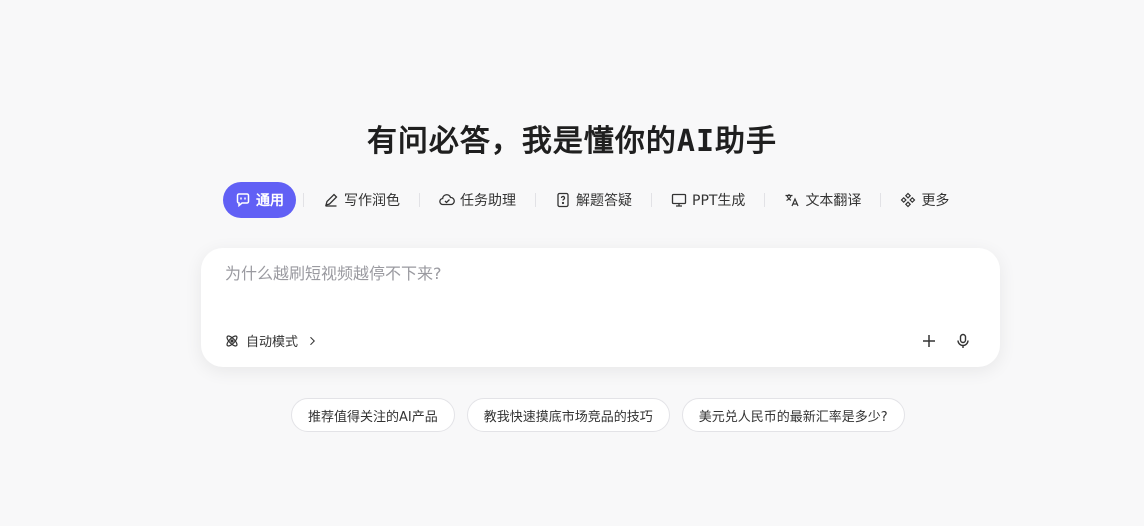 Image resolution: width=1144 pixels, height=526 pixels. Describe the element at coordinates (792, 200) in the screenshot. I see `translate-icon` at that location.